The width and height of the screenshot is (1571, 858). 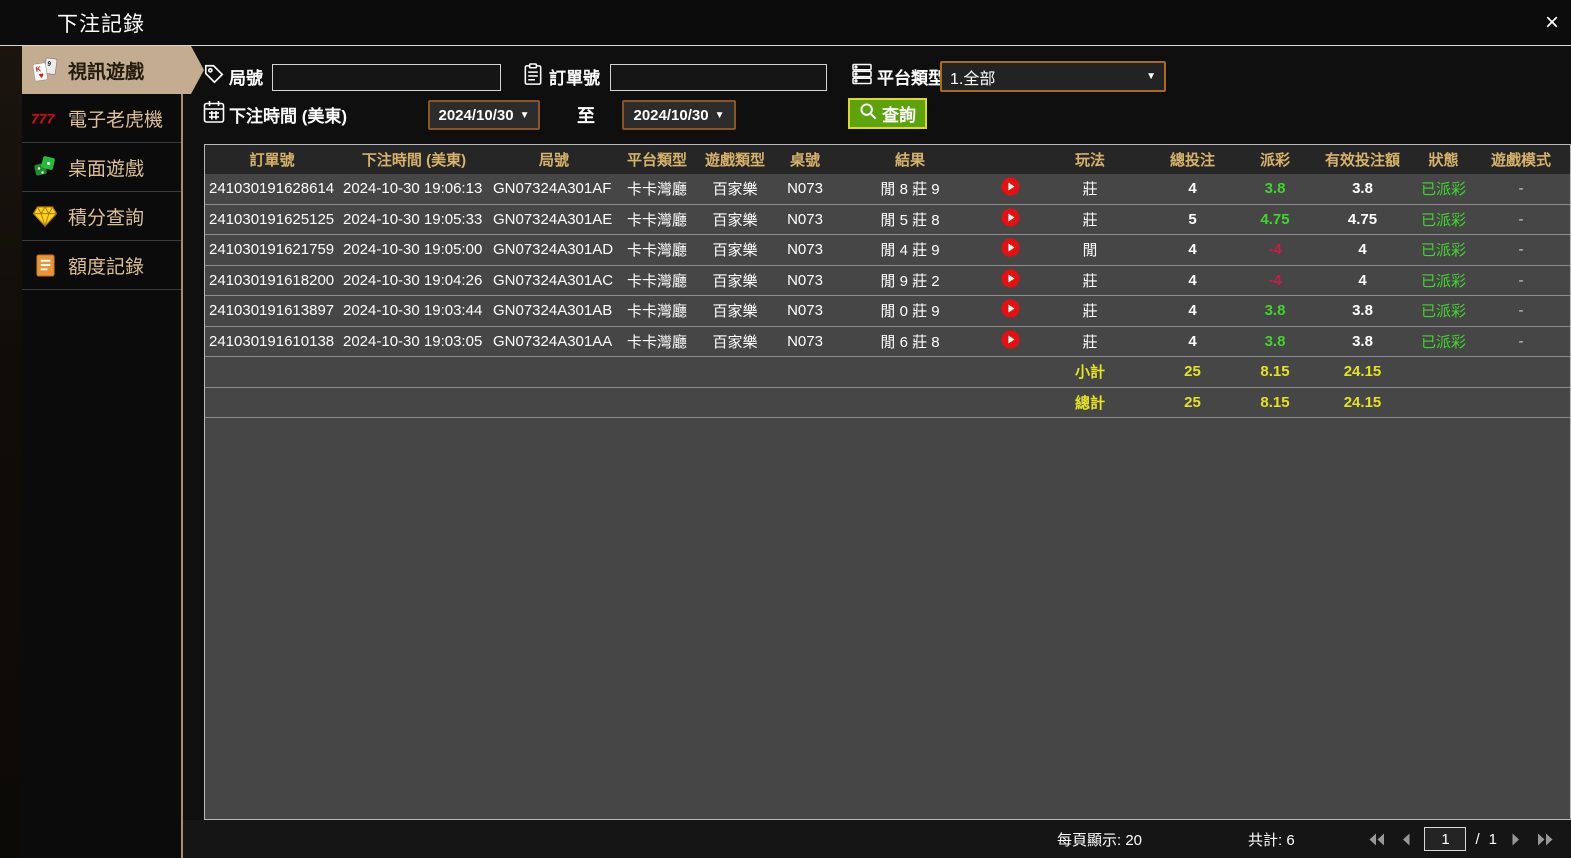 What do you see at coordinates (1552, 22) in the screenshot?
I see `close-icon: ×` at bounding box center [1552, 22].